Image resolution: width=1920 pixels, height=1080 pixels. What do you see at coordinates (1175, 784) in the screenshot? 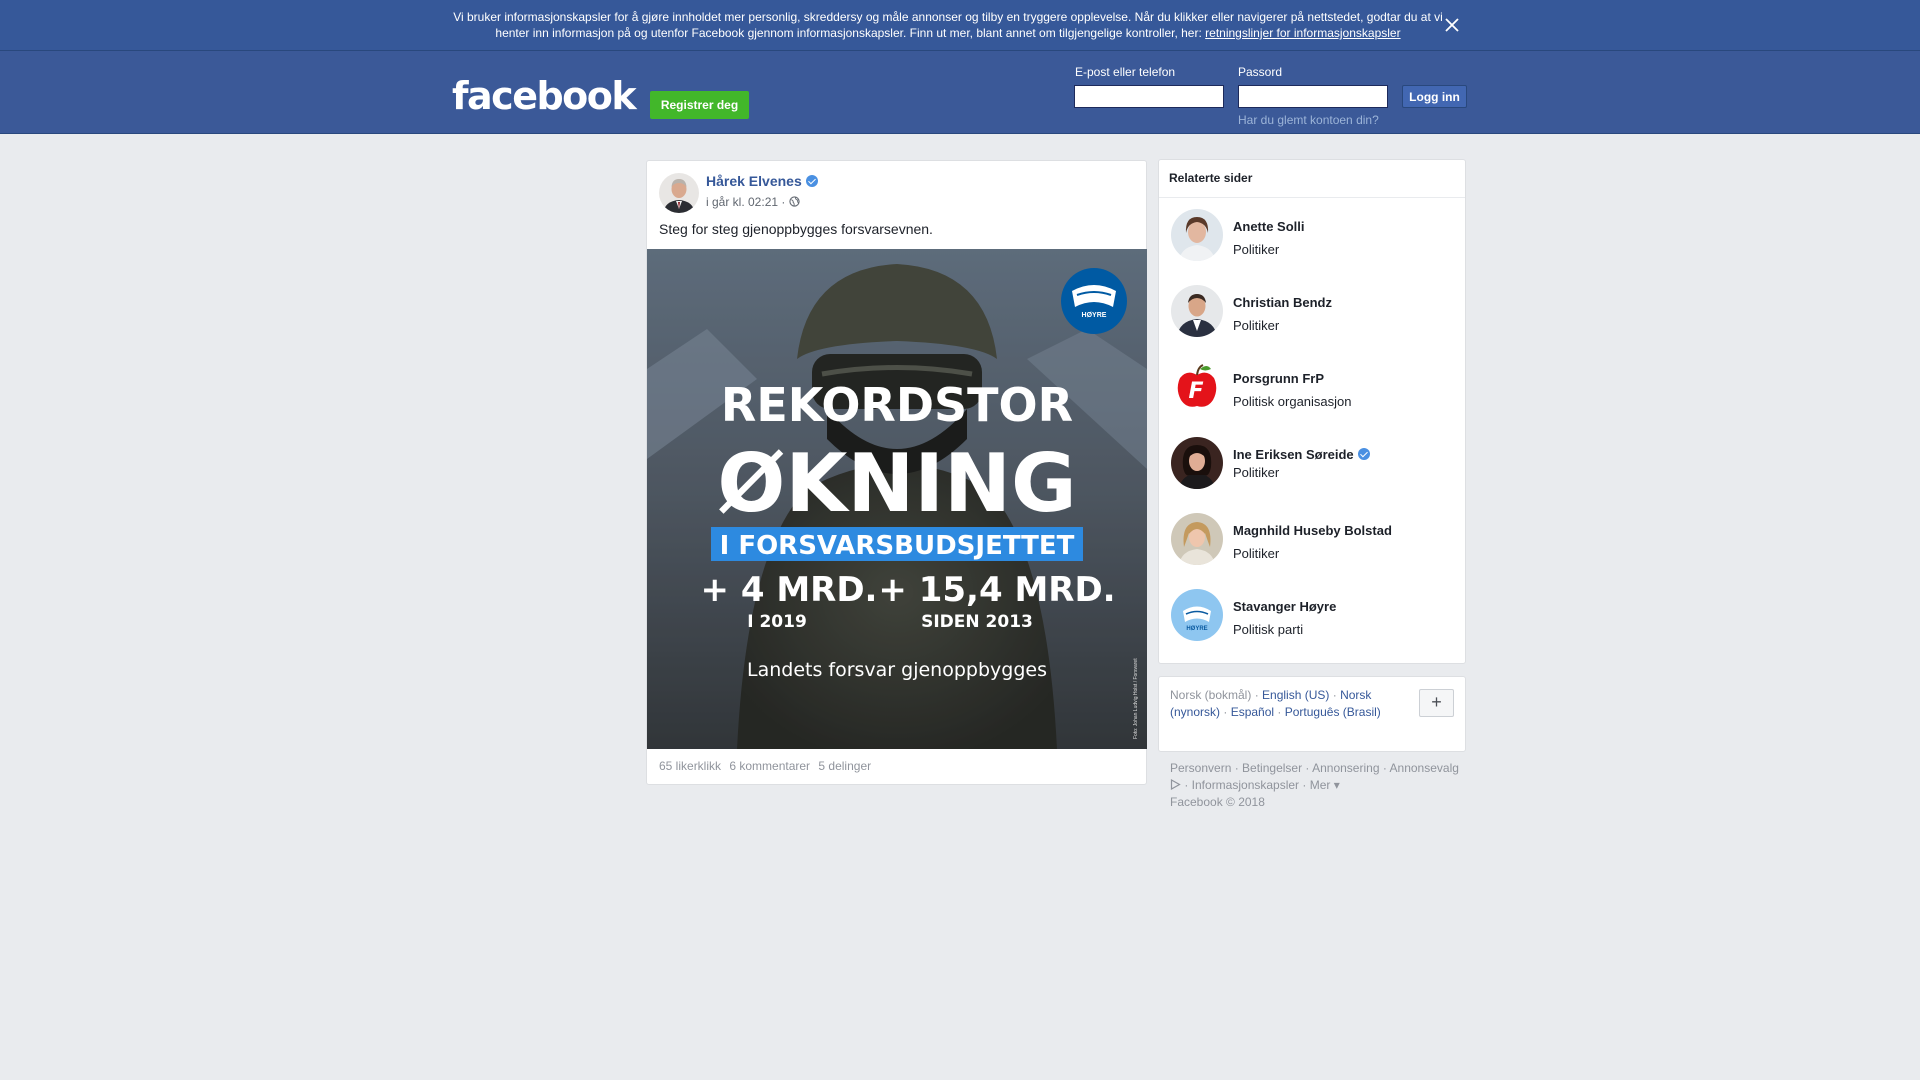
I see `ad-choices-icon` at bounding box center [1175, 784].